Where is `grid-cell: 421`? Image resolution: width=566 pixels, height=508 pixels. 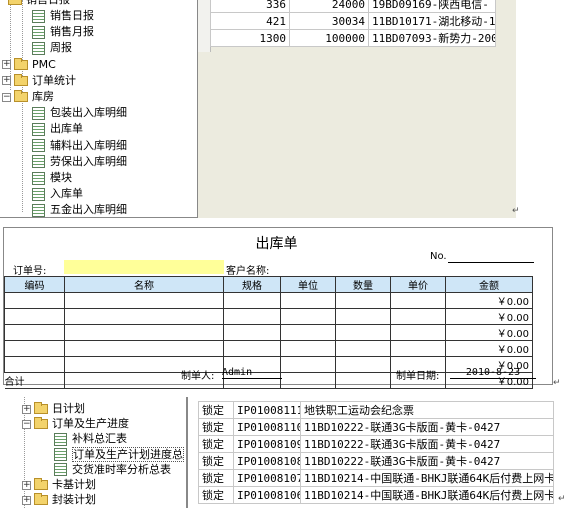
grid-cell: 421 is located at coordinates (250, 21).